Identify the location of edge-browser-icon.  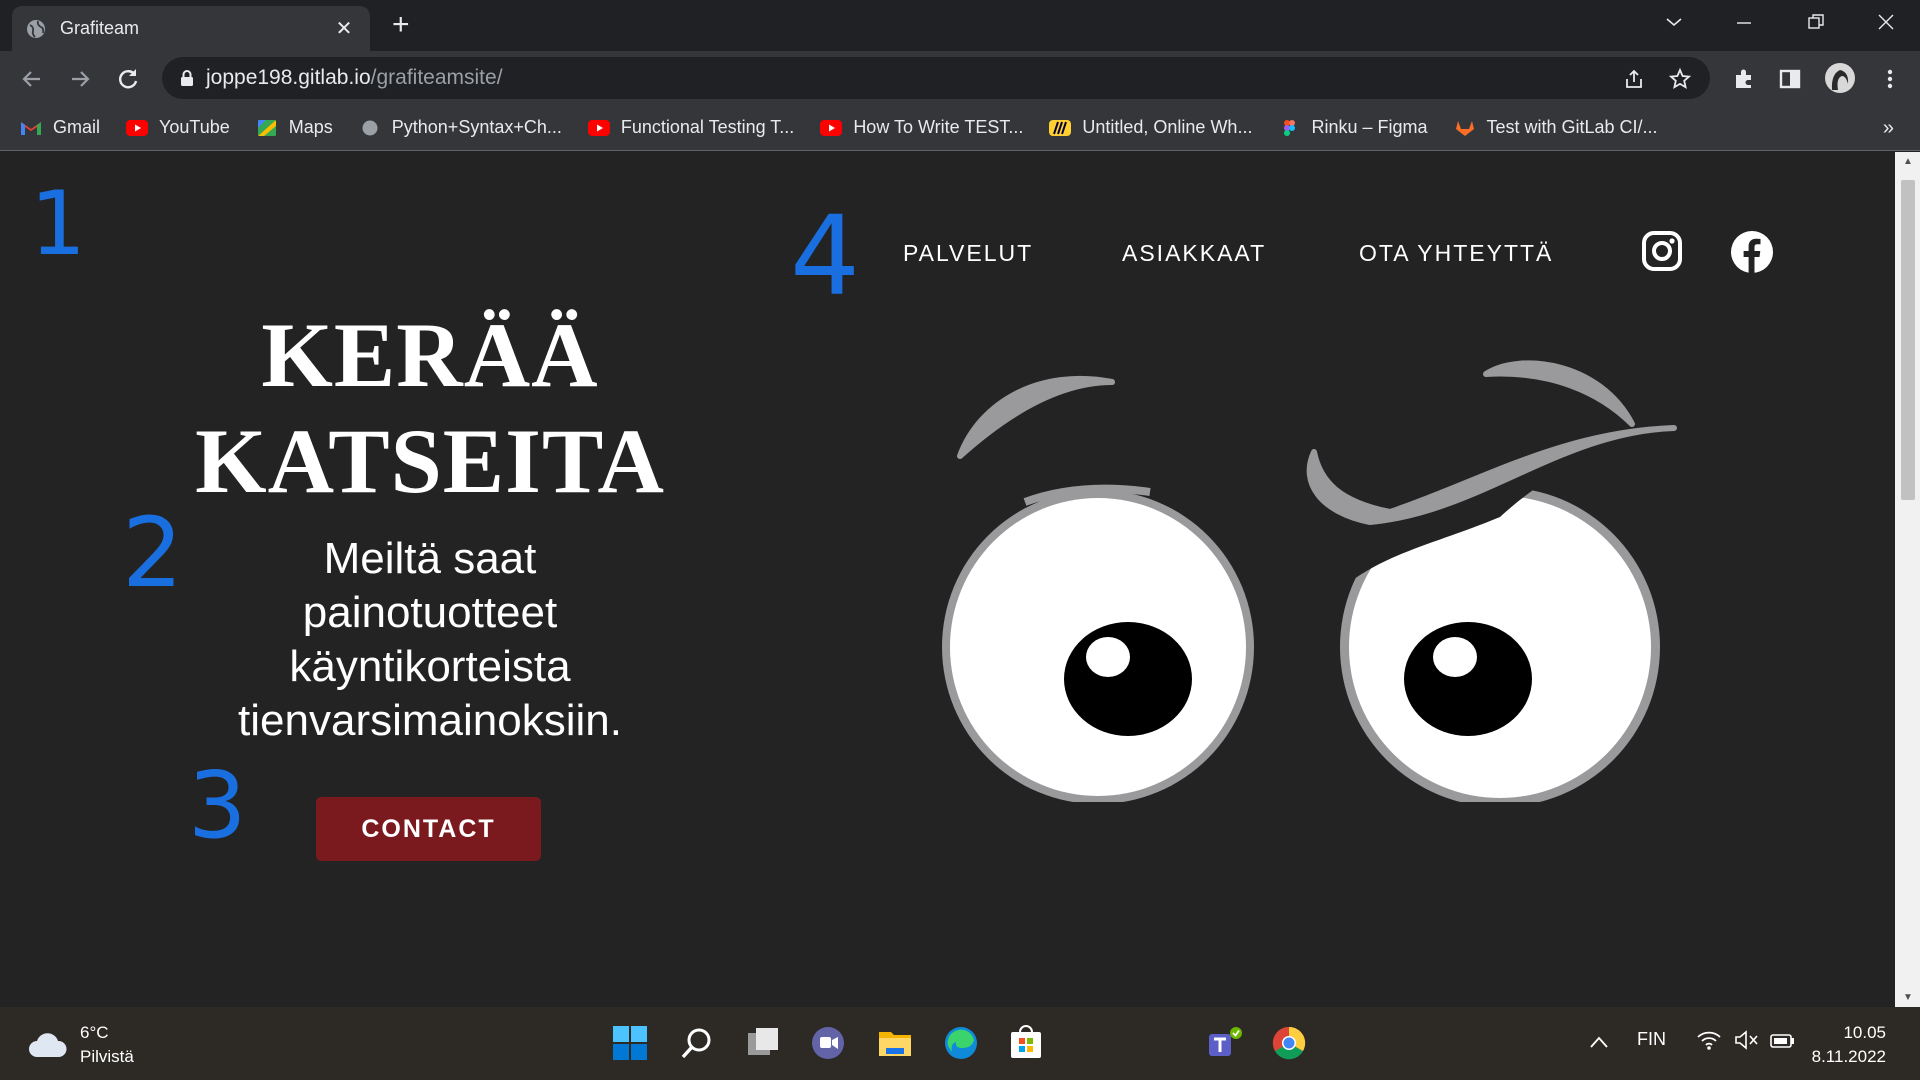
(961, 1043).